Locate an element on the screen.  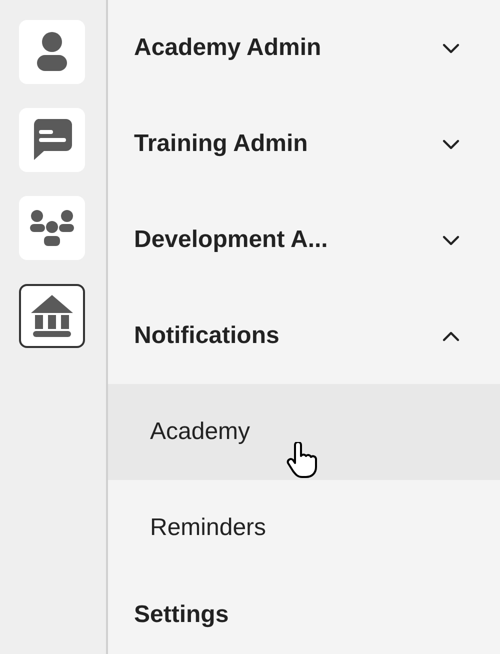
group-icon is located at coordinates (52, 228).